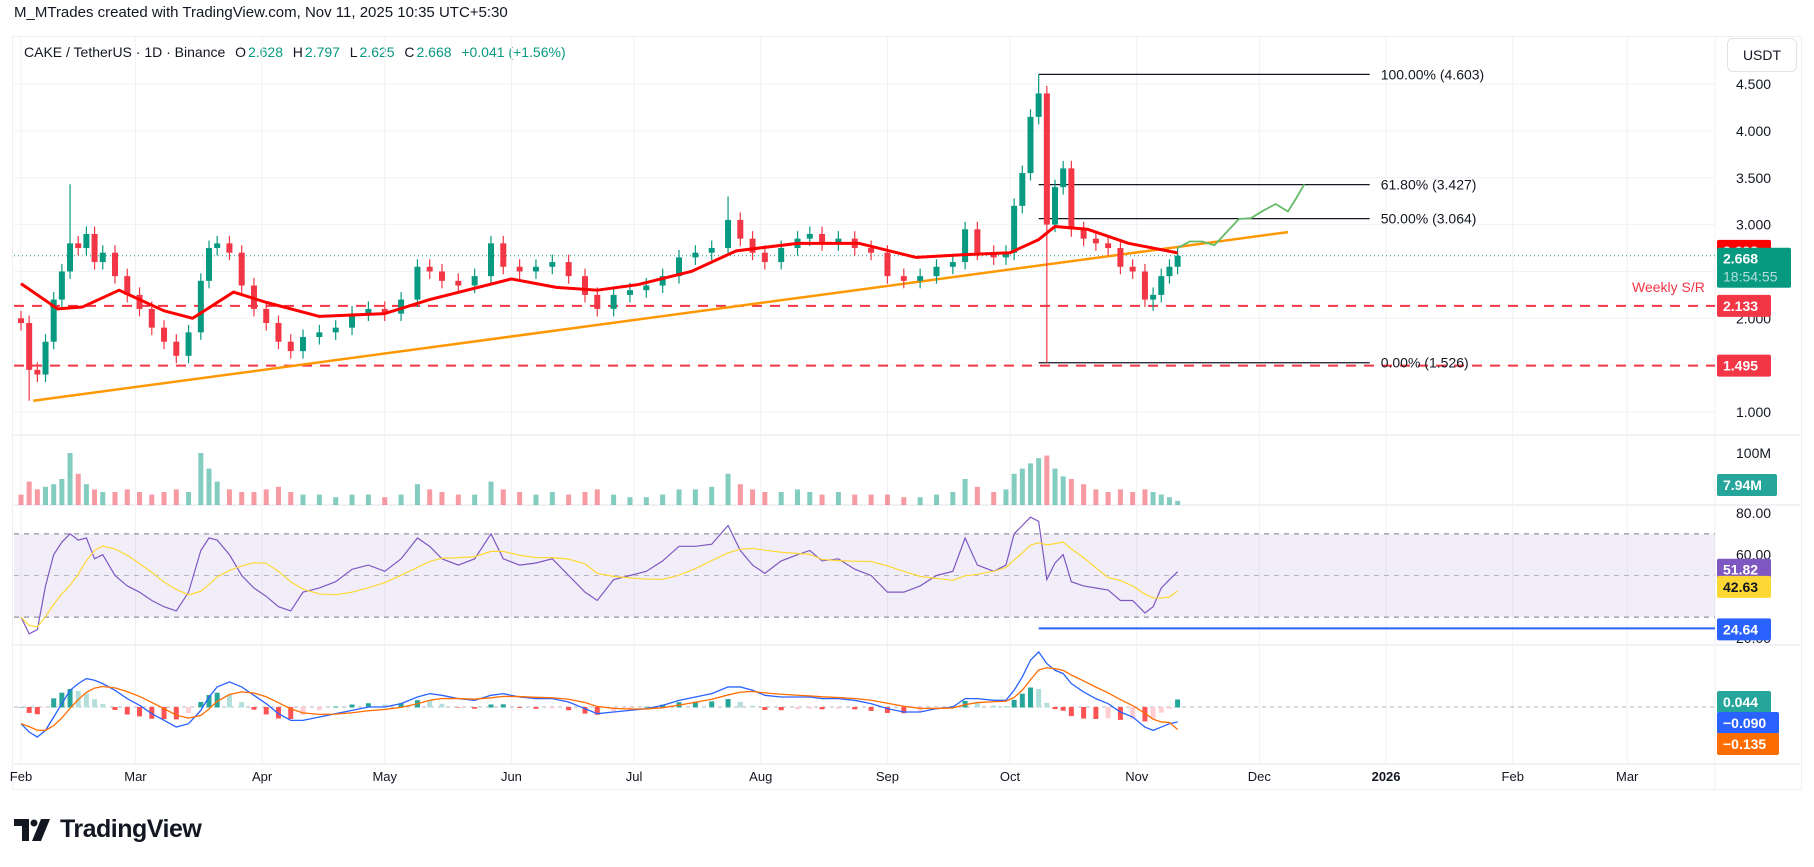  Describe the element at coordinates (1748, 744) in the screenshot. I see `macd-signal-badge: −0.135` at that location.